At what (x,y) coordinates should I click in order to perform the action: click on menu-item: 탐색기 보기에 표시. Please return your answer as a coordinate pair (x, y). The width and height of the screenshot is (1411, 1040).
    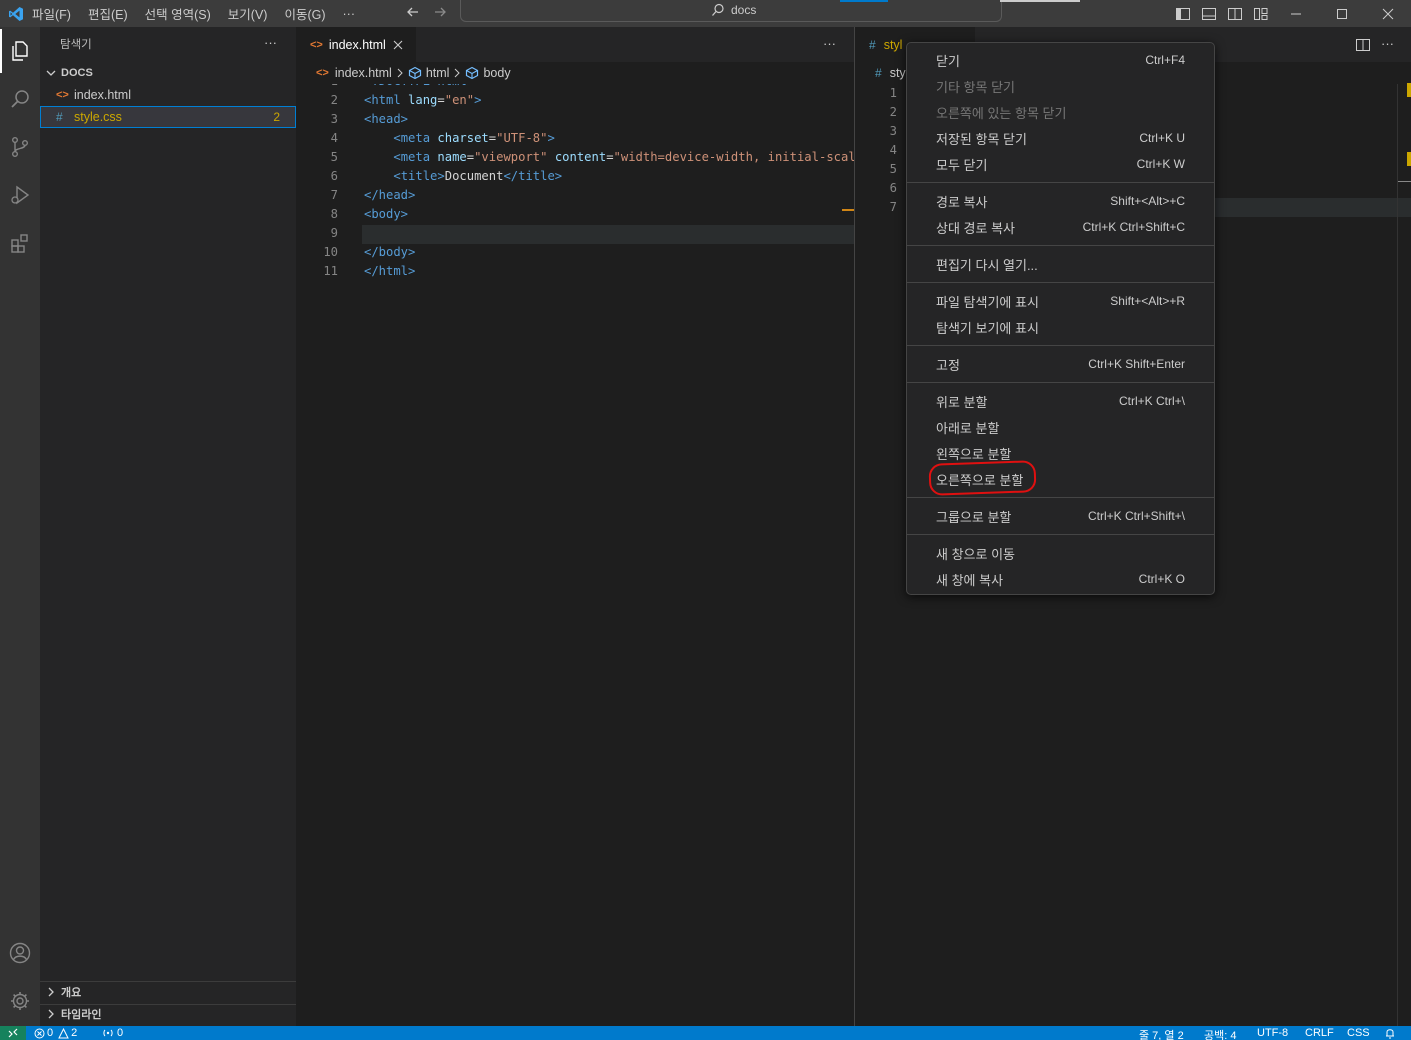
    Looking at the image, I should click on (1060, 327).